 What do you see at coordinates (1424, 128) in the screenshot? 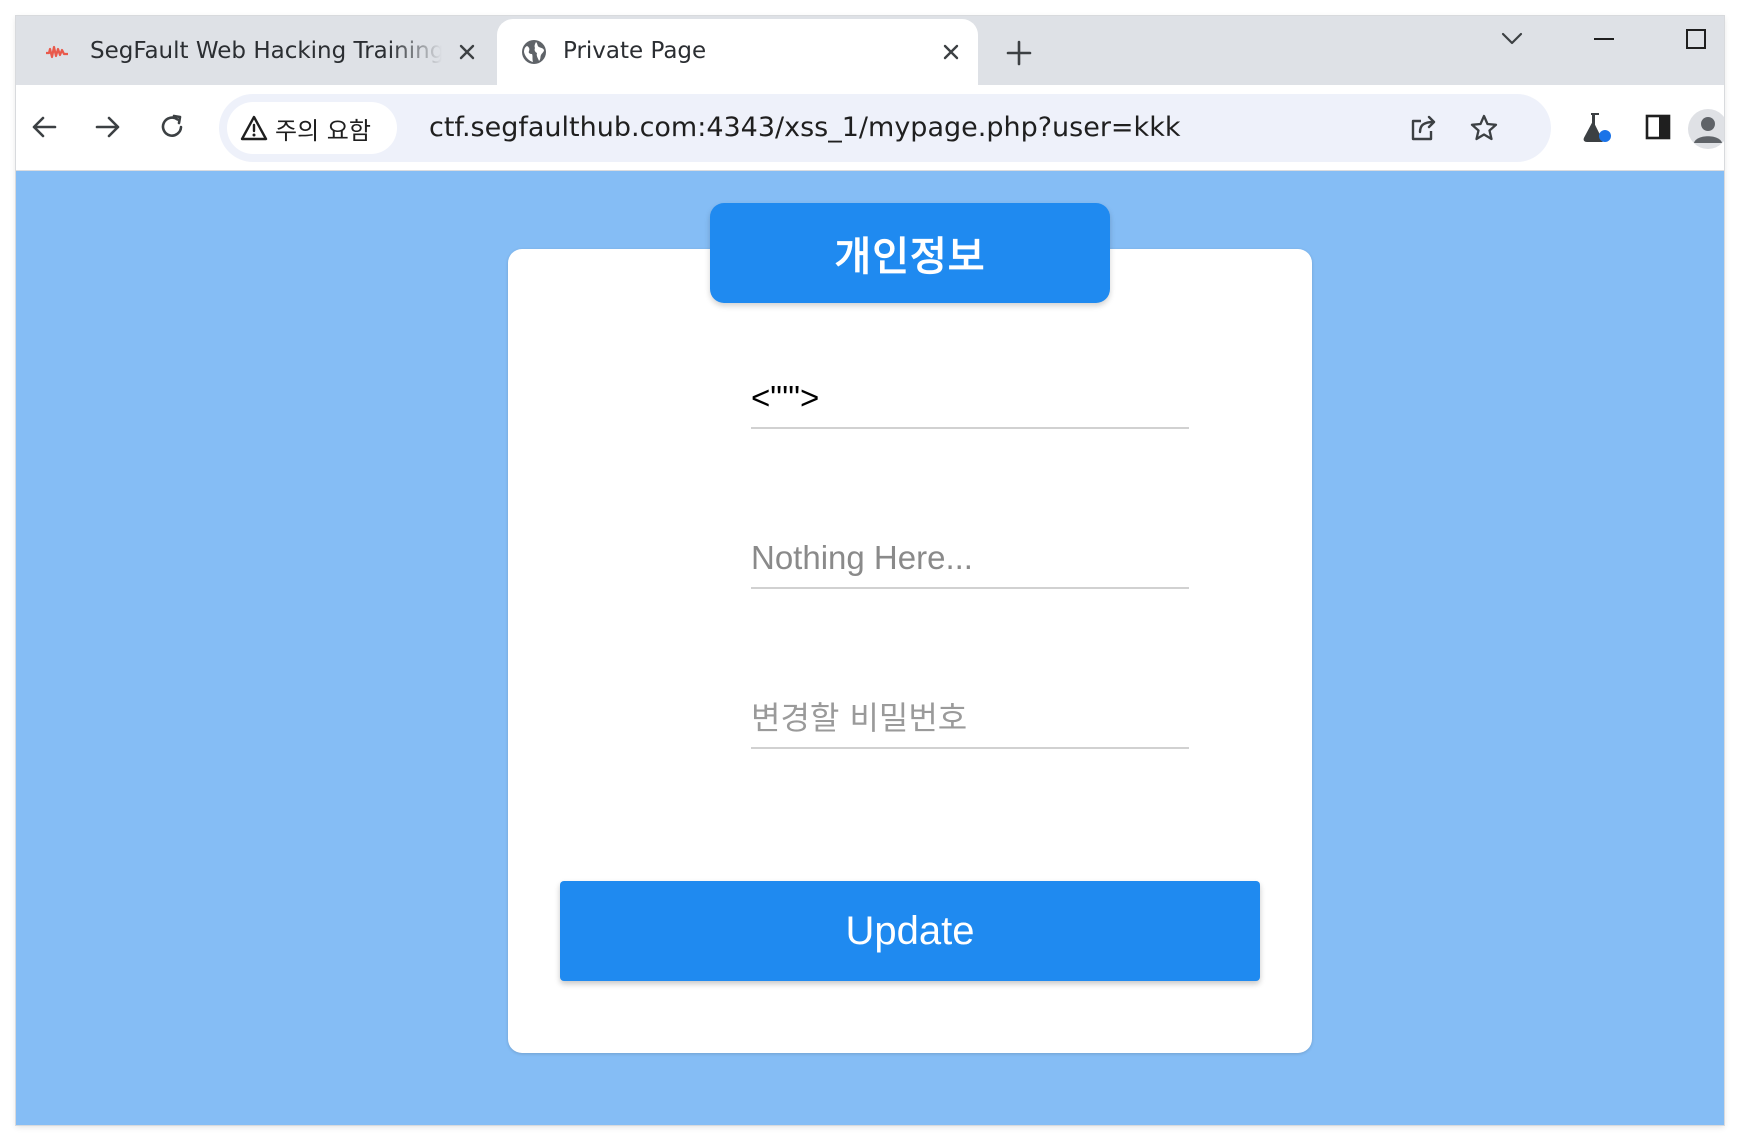
I see `share-icon` at bounding box center [1424, 128].